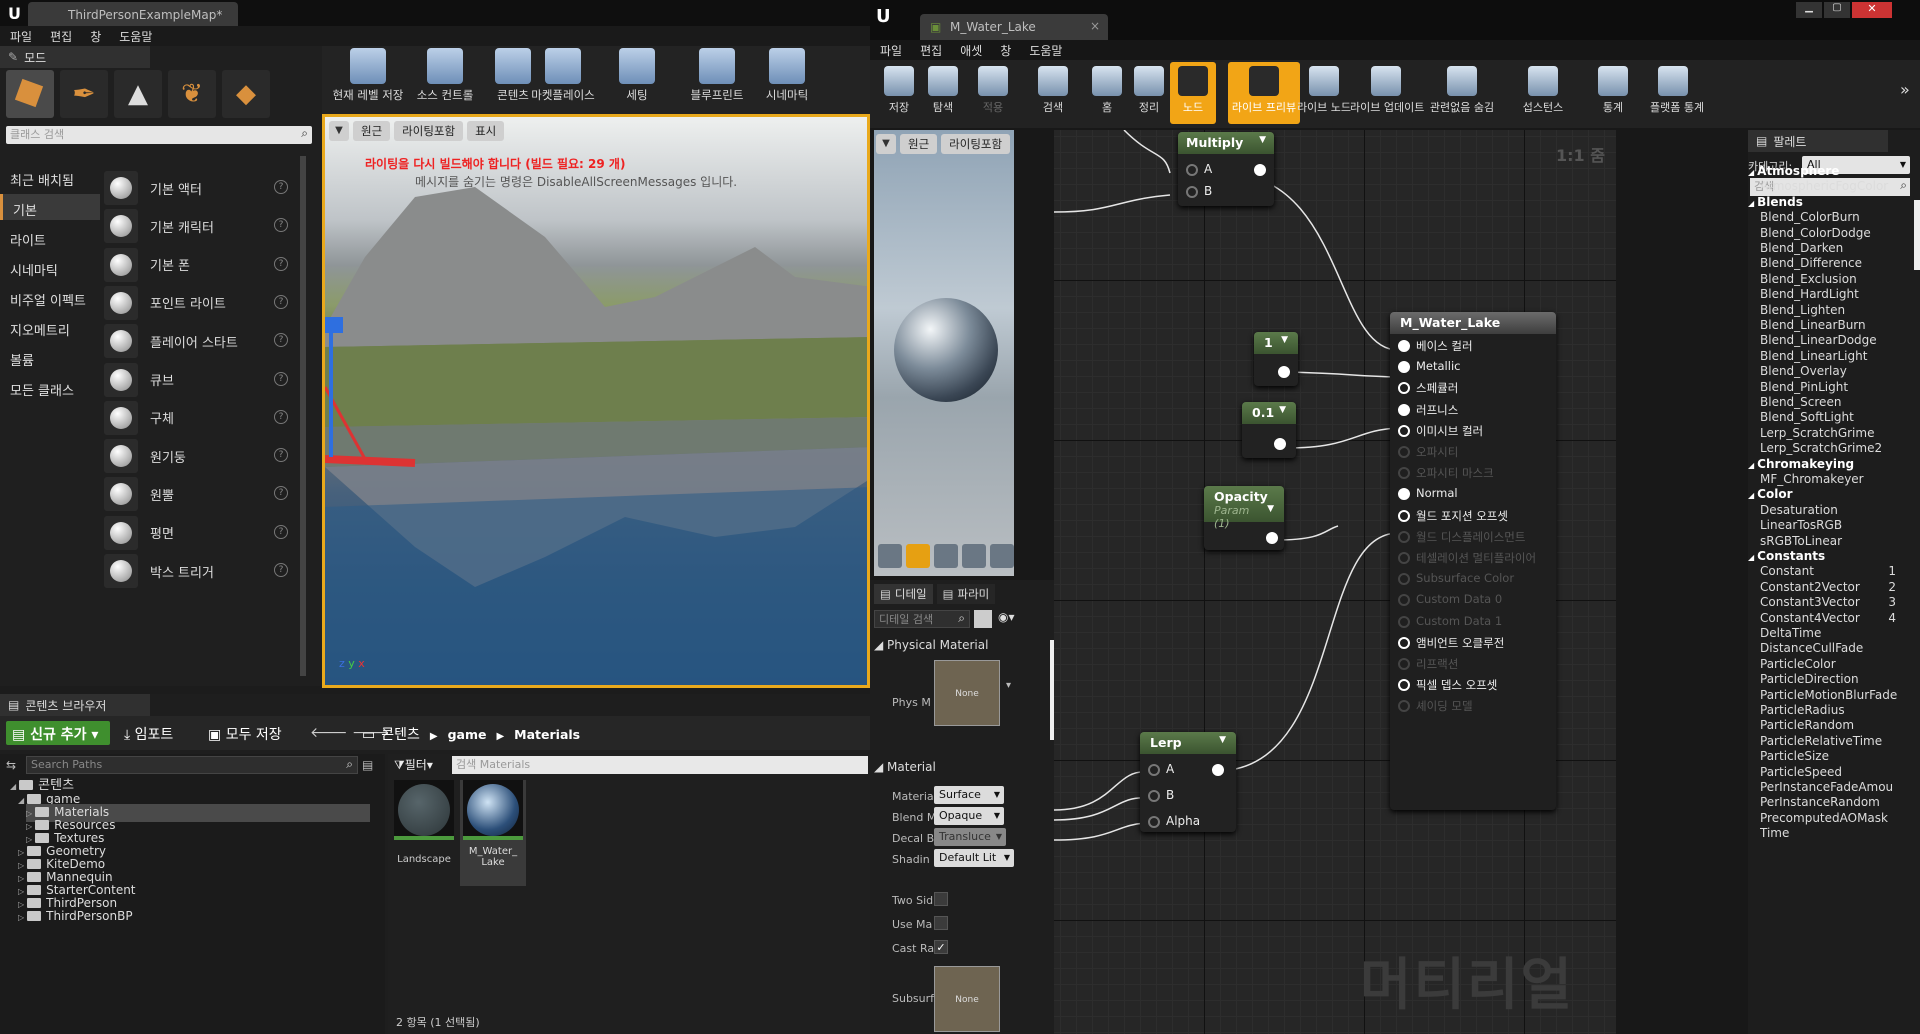  What do you see at coordinates (1872, 10) in the screenshot?
I see `close-icon: ✕` at bounding box center [1872, 10].